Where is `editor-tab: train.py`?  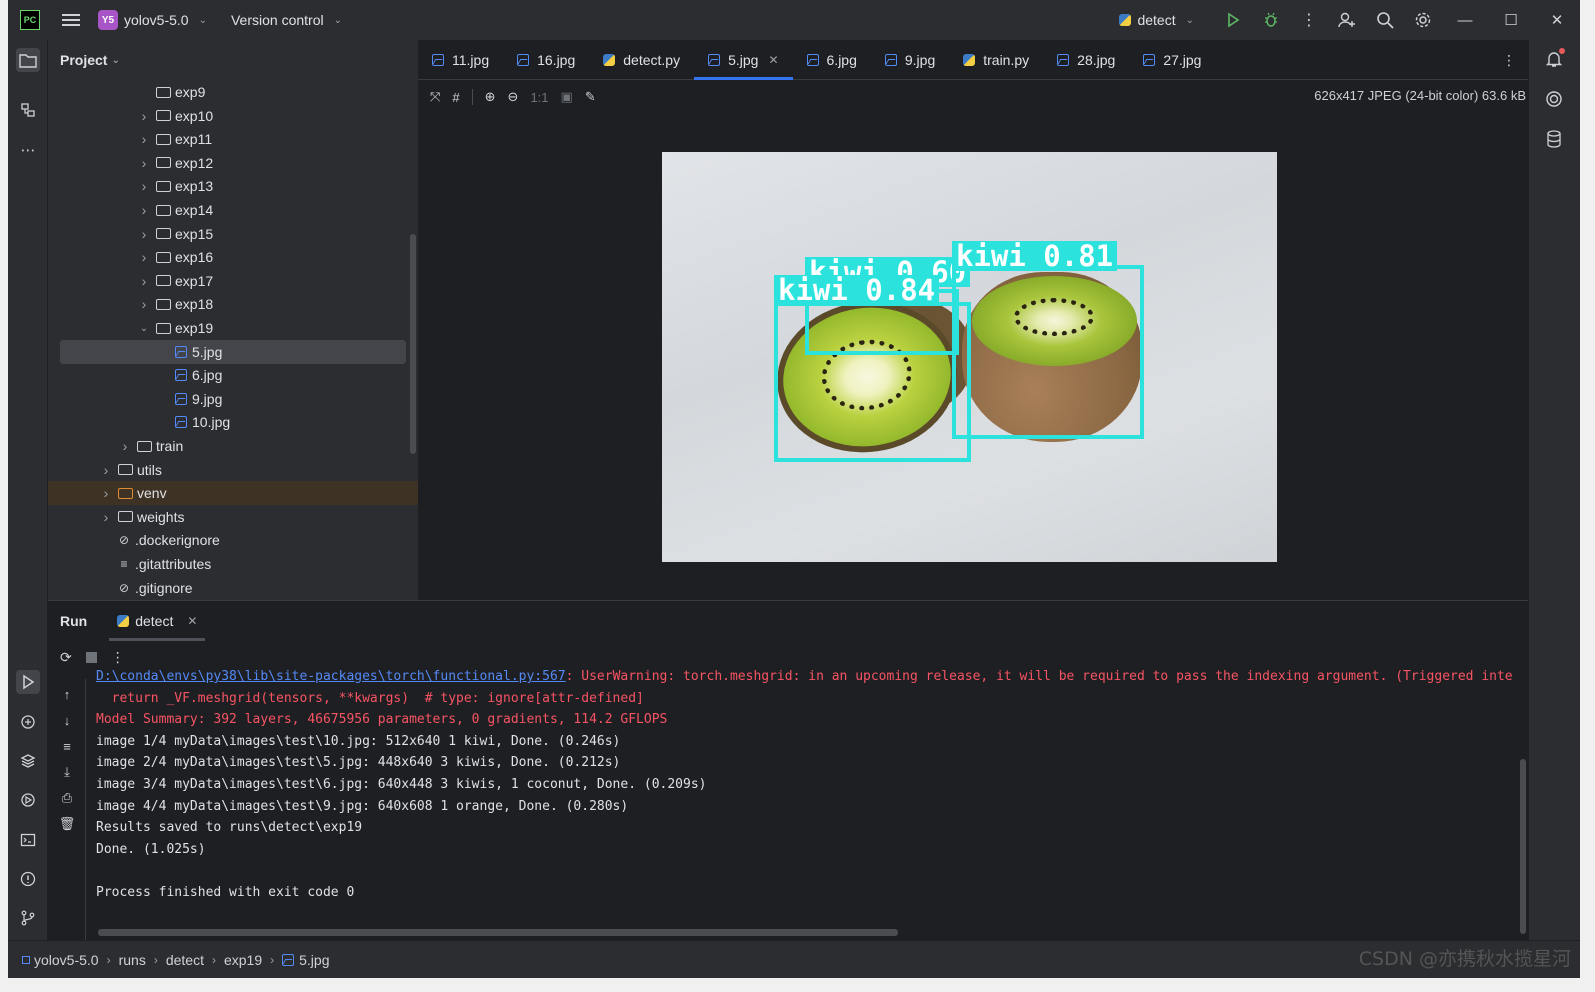
editor-tab: train.py is located at coordinates (996, 59).